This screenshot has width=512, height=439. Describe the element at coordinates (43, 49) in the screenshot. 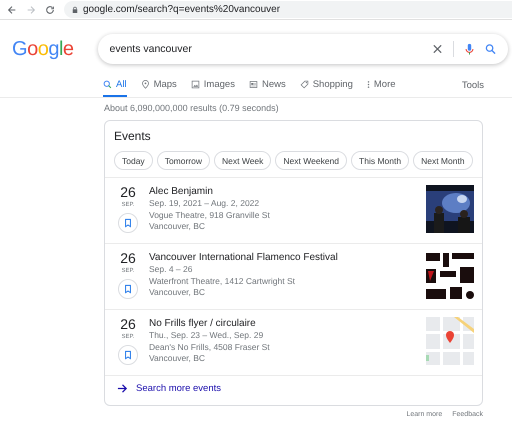

I see `logo: Google` at that location.